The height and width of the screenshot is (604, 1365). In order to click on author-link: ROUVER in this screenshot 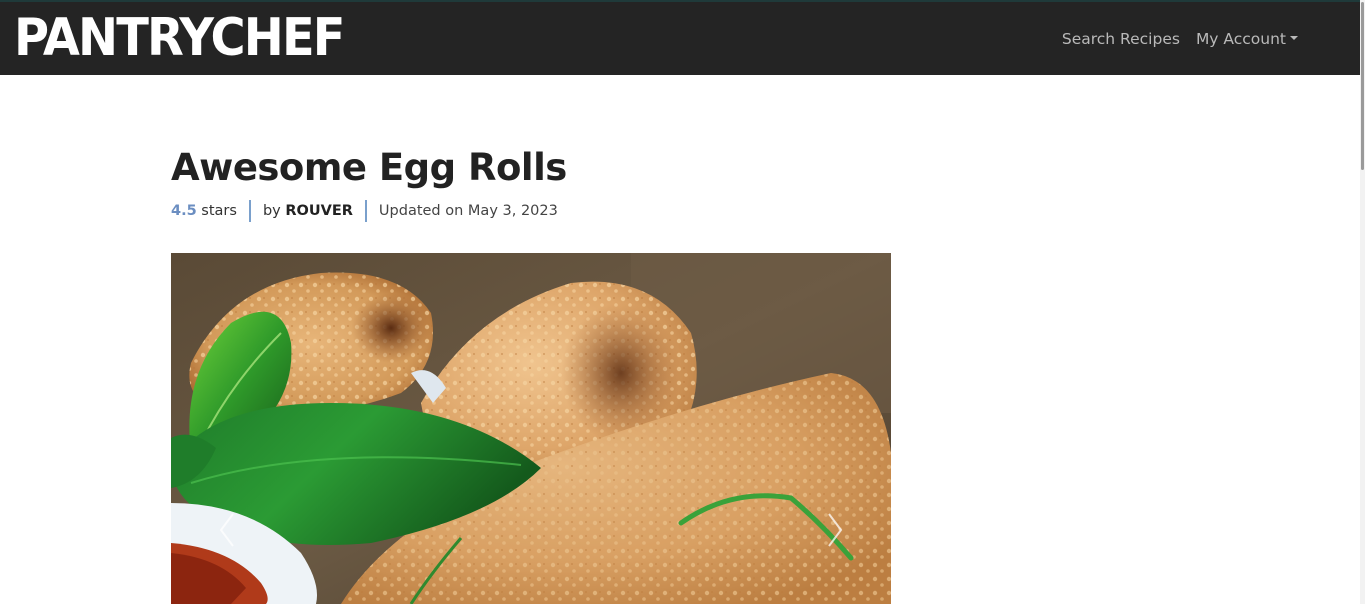, I will do `click(319, 211)`.